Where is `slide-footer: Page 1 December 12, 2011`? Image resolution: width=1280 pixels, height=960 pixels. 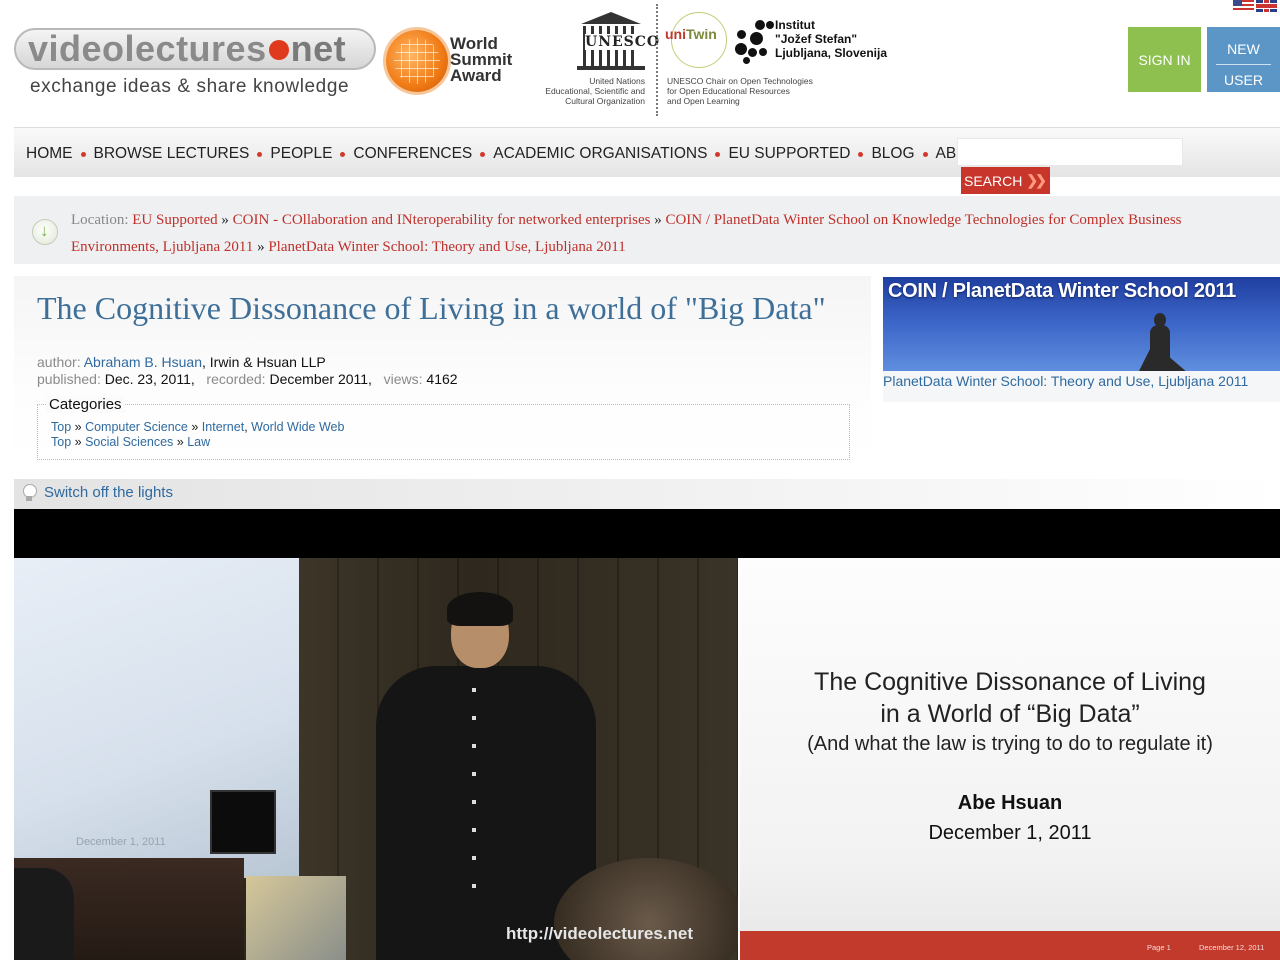
slide-footer: Page 1 December 12, 2011 is located at coordinates (1010, 945).